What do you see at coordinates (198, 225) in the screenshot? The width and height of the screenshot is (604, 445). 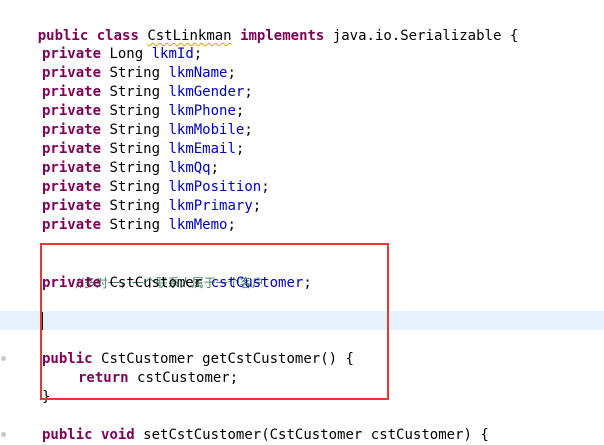 I see `field-name: lkmMemo` at bounding box center [198, 225].